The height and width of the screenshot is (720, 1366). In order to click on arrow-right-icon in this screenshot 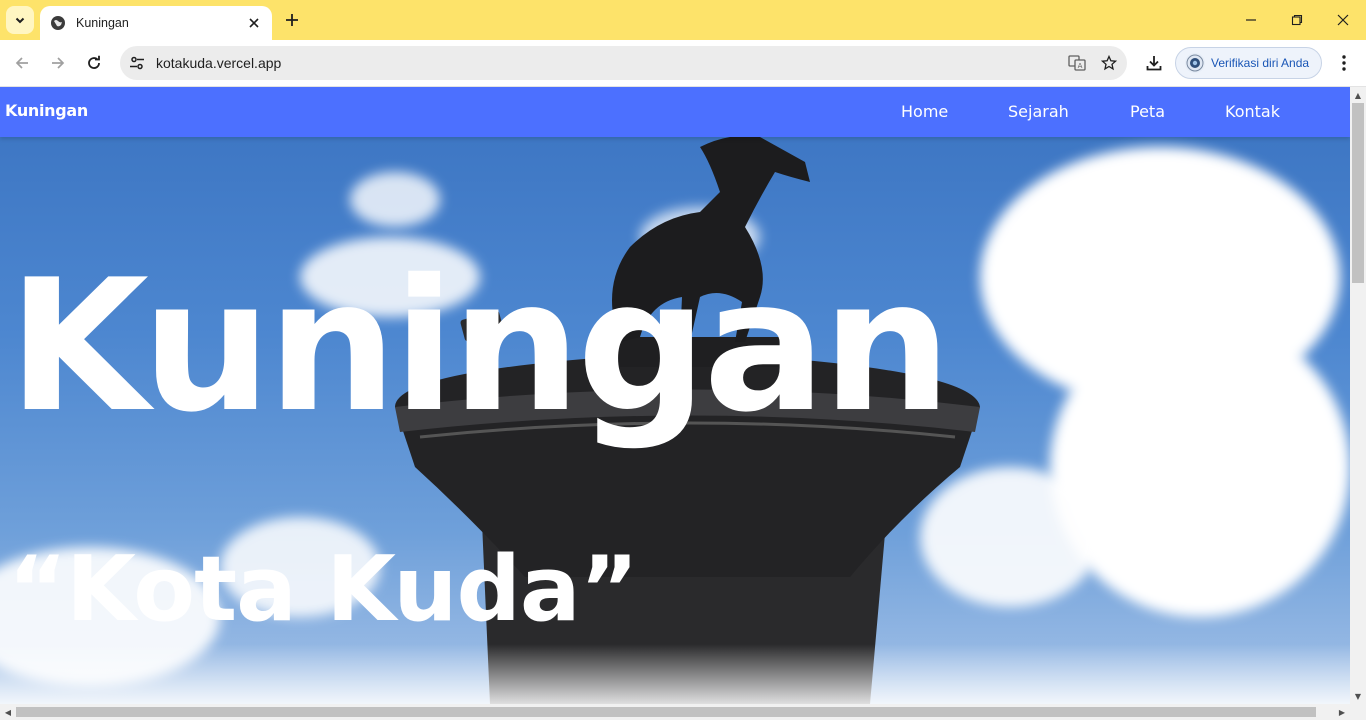, I will do `click(58, 63)`.